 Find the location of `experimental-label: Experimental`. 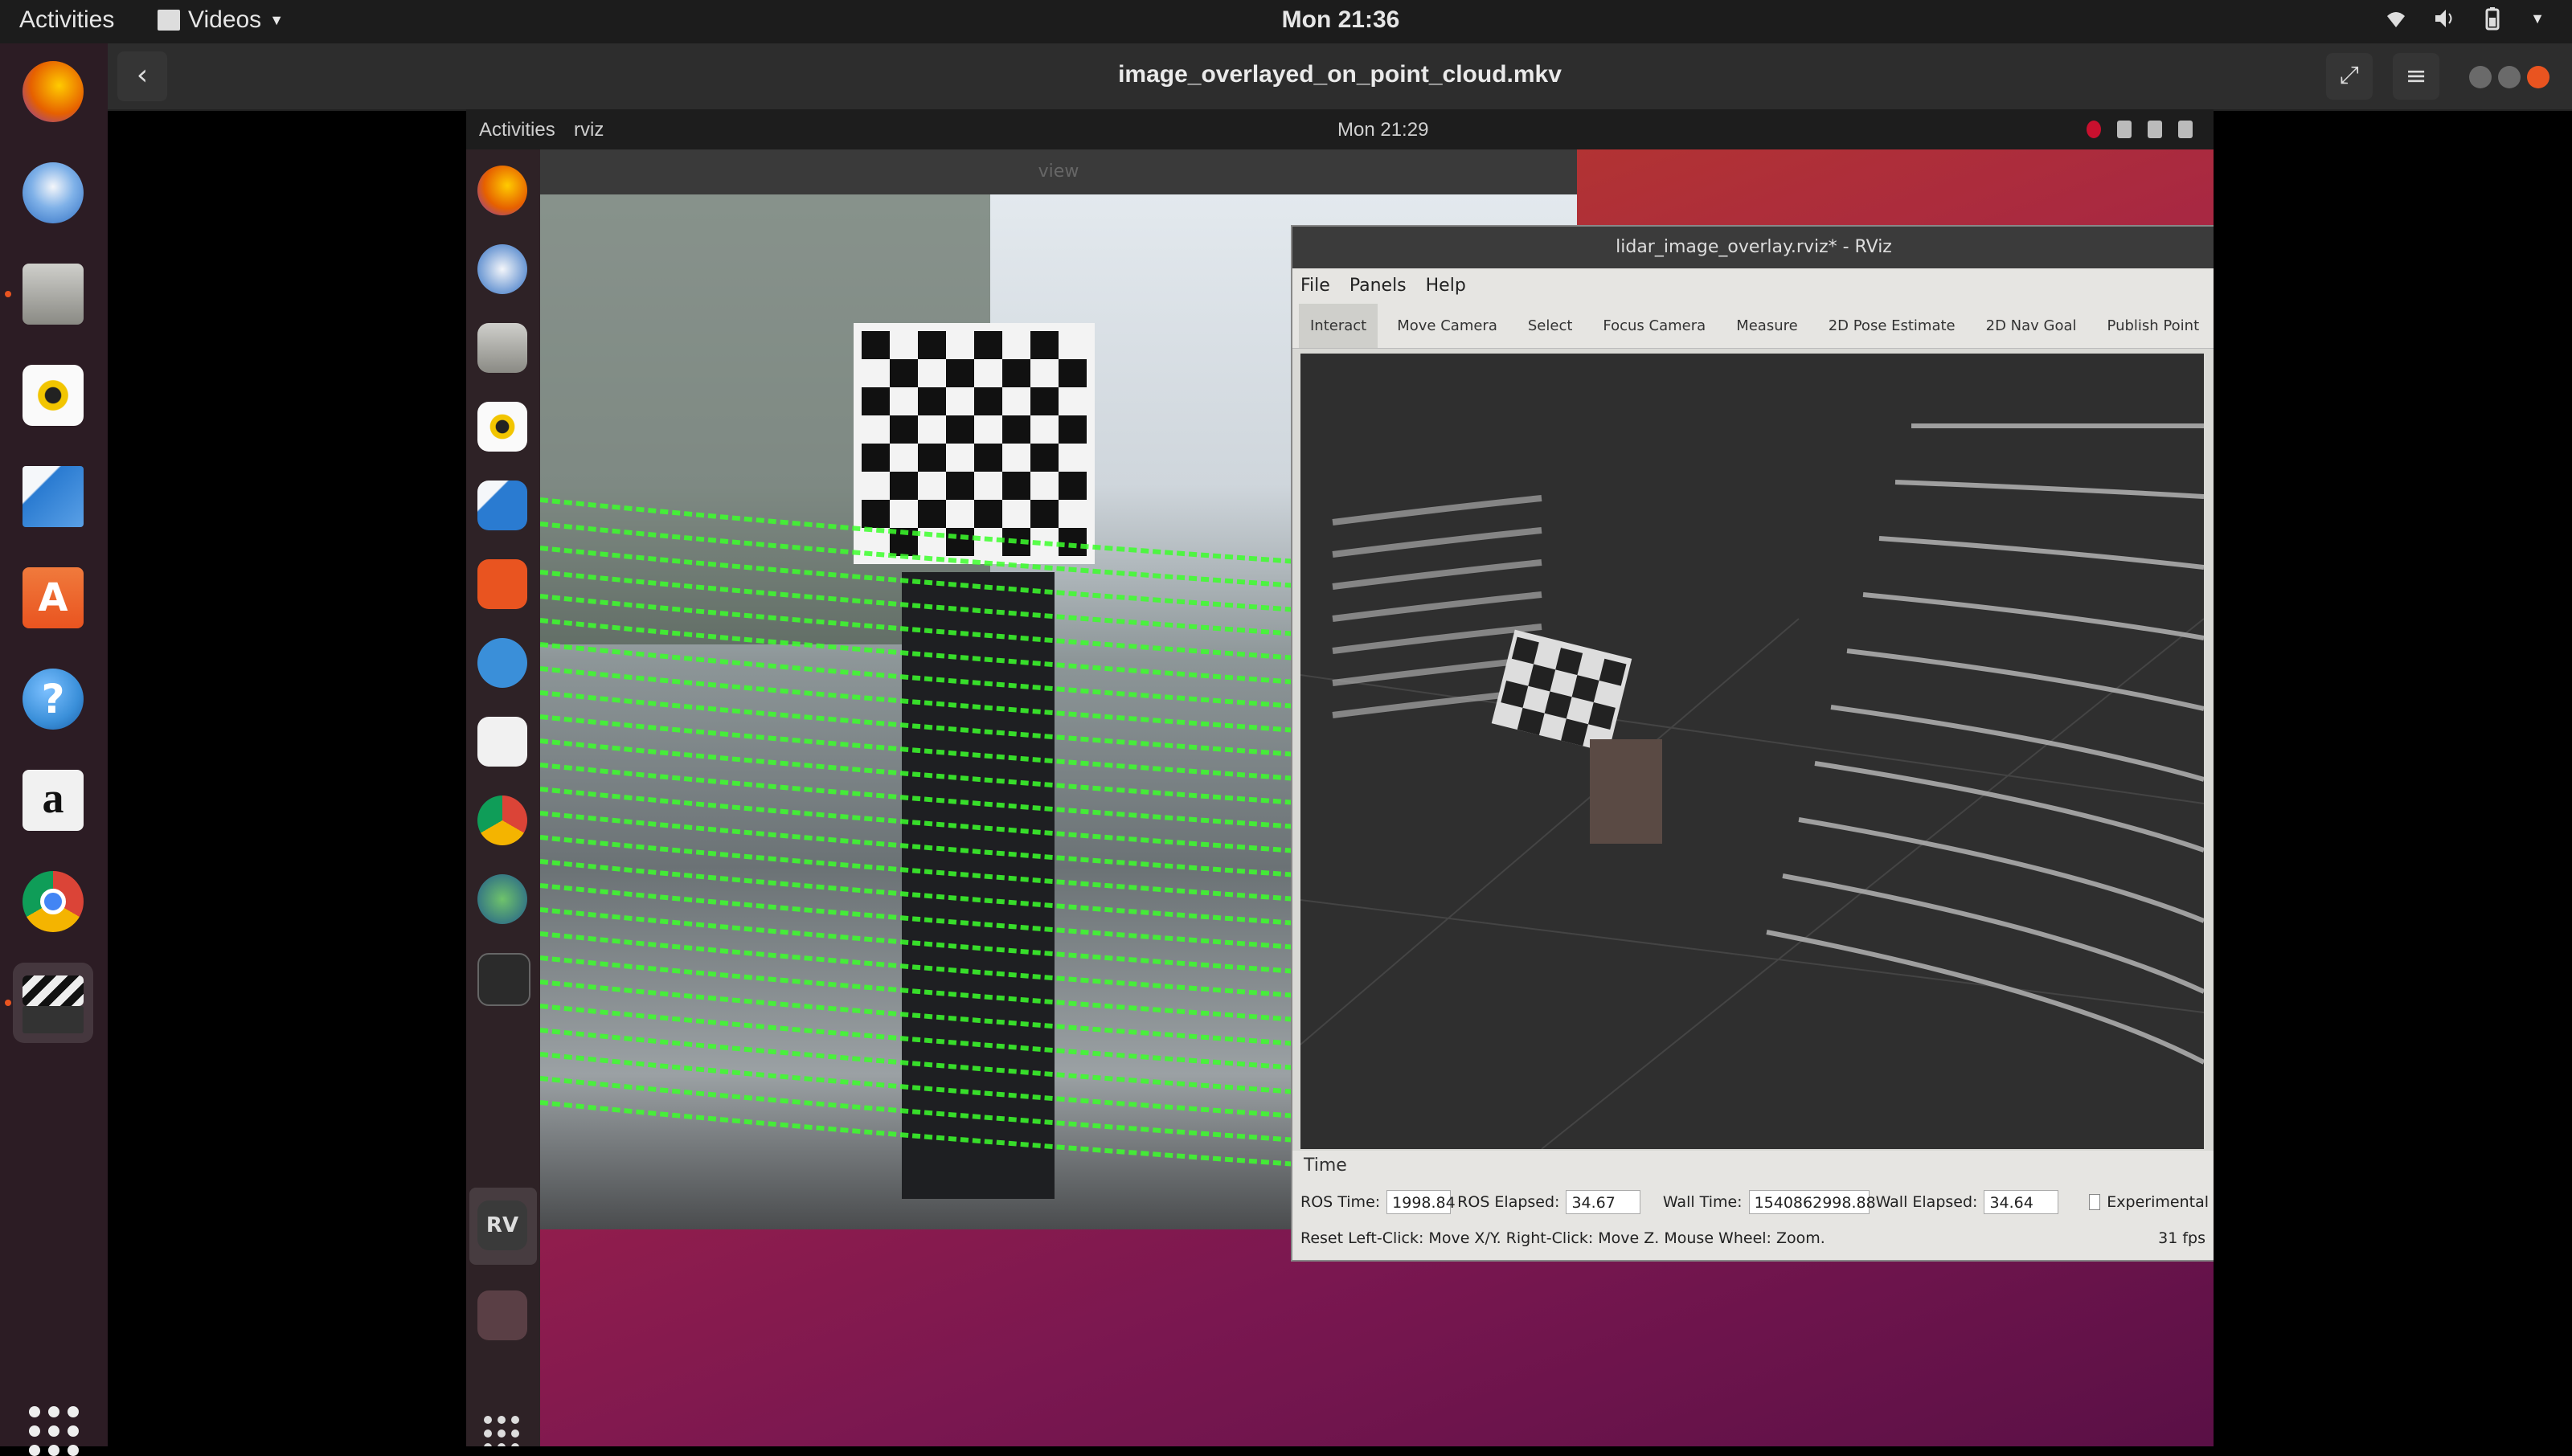

experimental-label: Experimental is located at coordinates (2158, 1202).